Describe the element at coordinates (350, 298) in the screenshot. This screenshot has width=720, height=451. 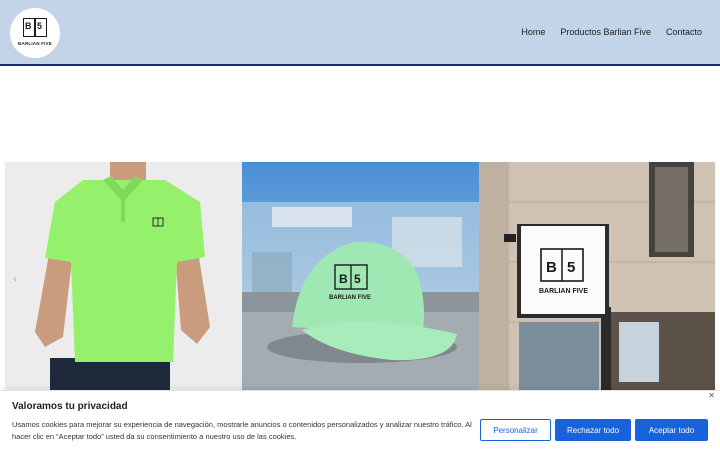
I see `cap-logo-brand: BARLIAN FIVE` at that location.